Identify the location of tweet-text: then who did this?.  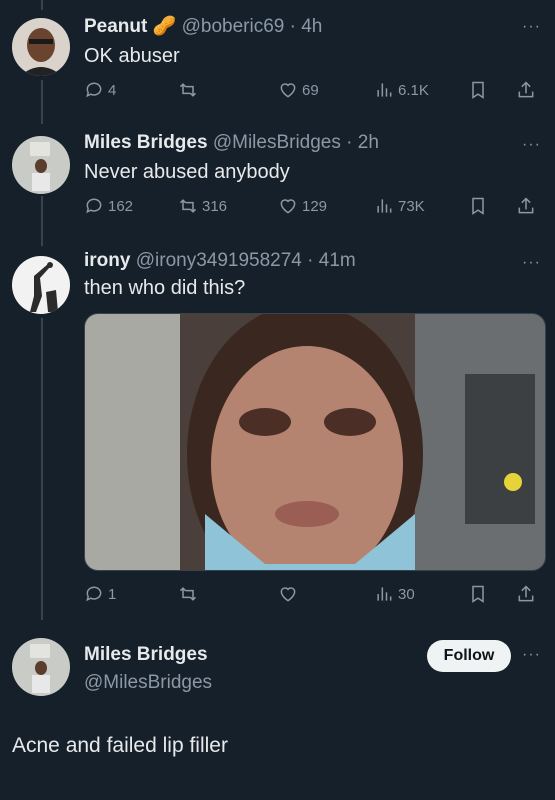
(165, 288).